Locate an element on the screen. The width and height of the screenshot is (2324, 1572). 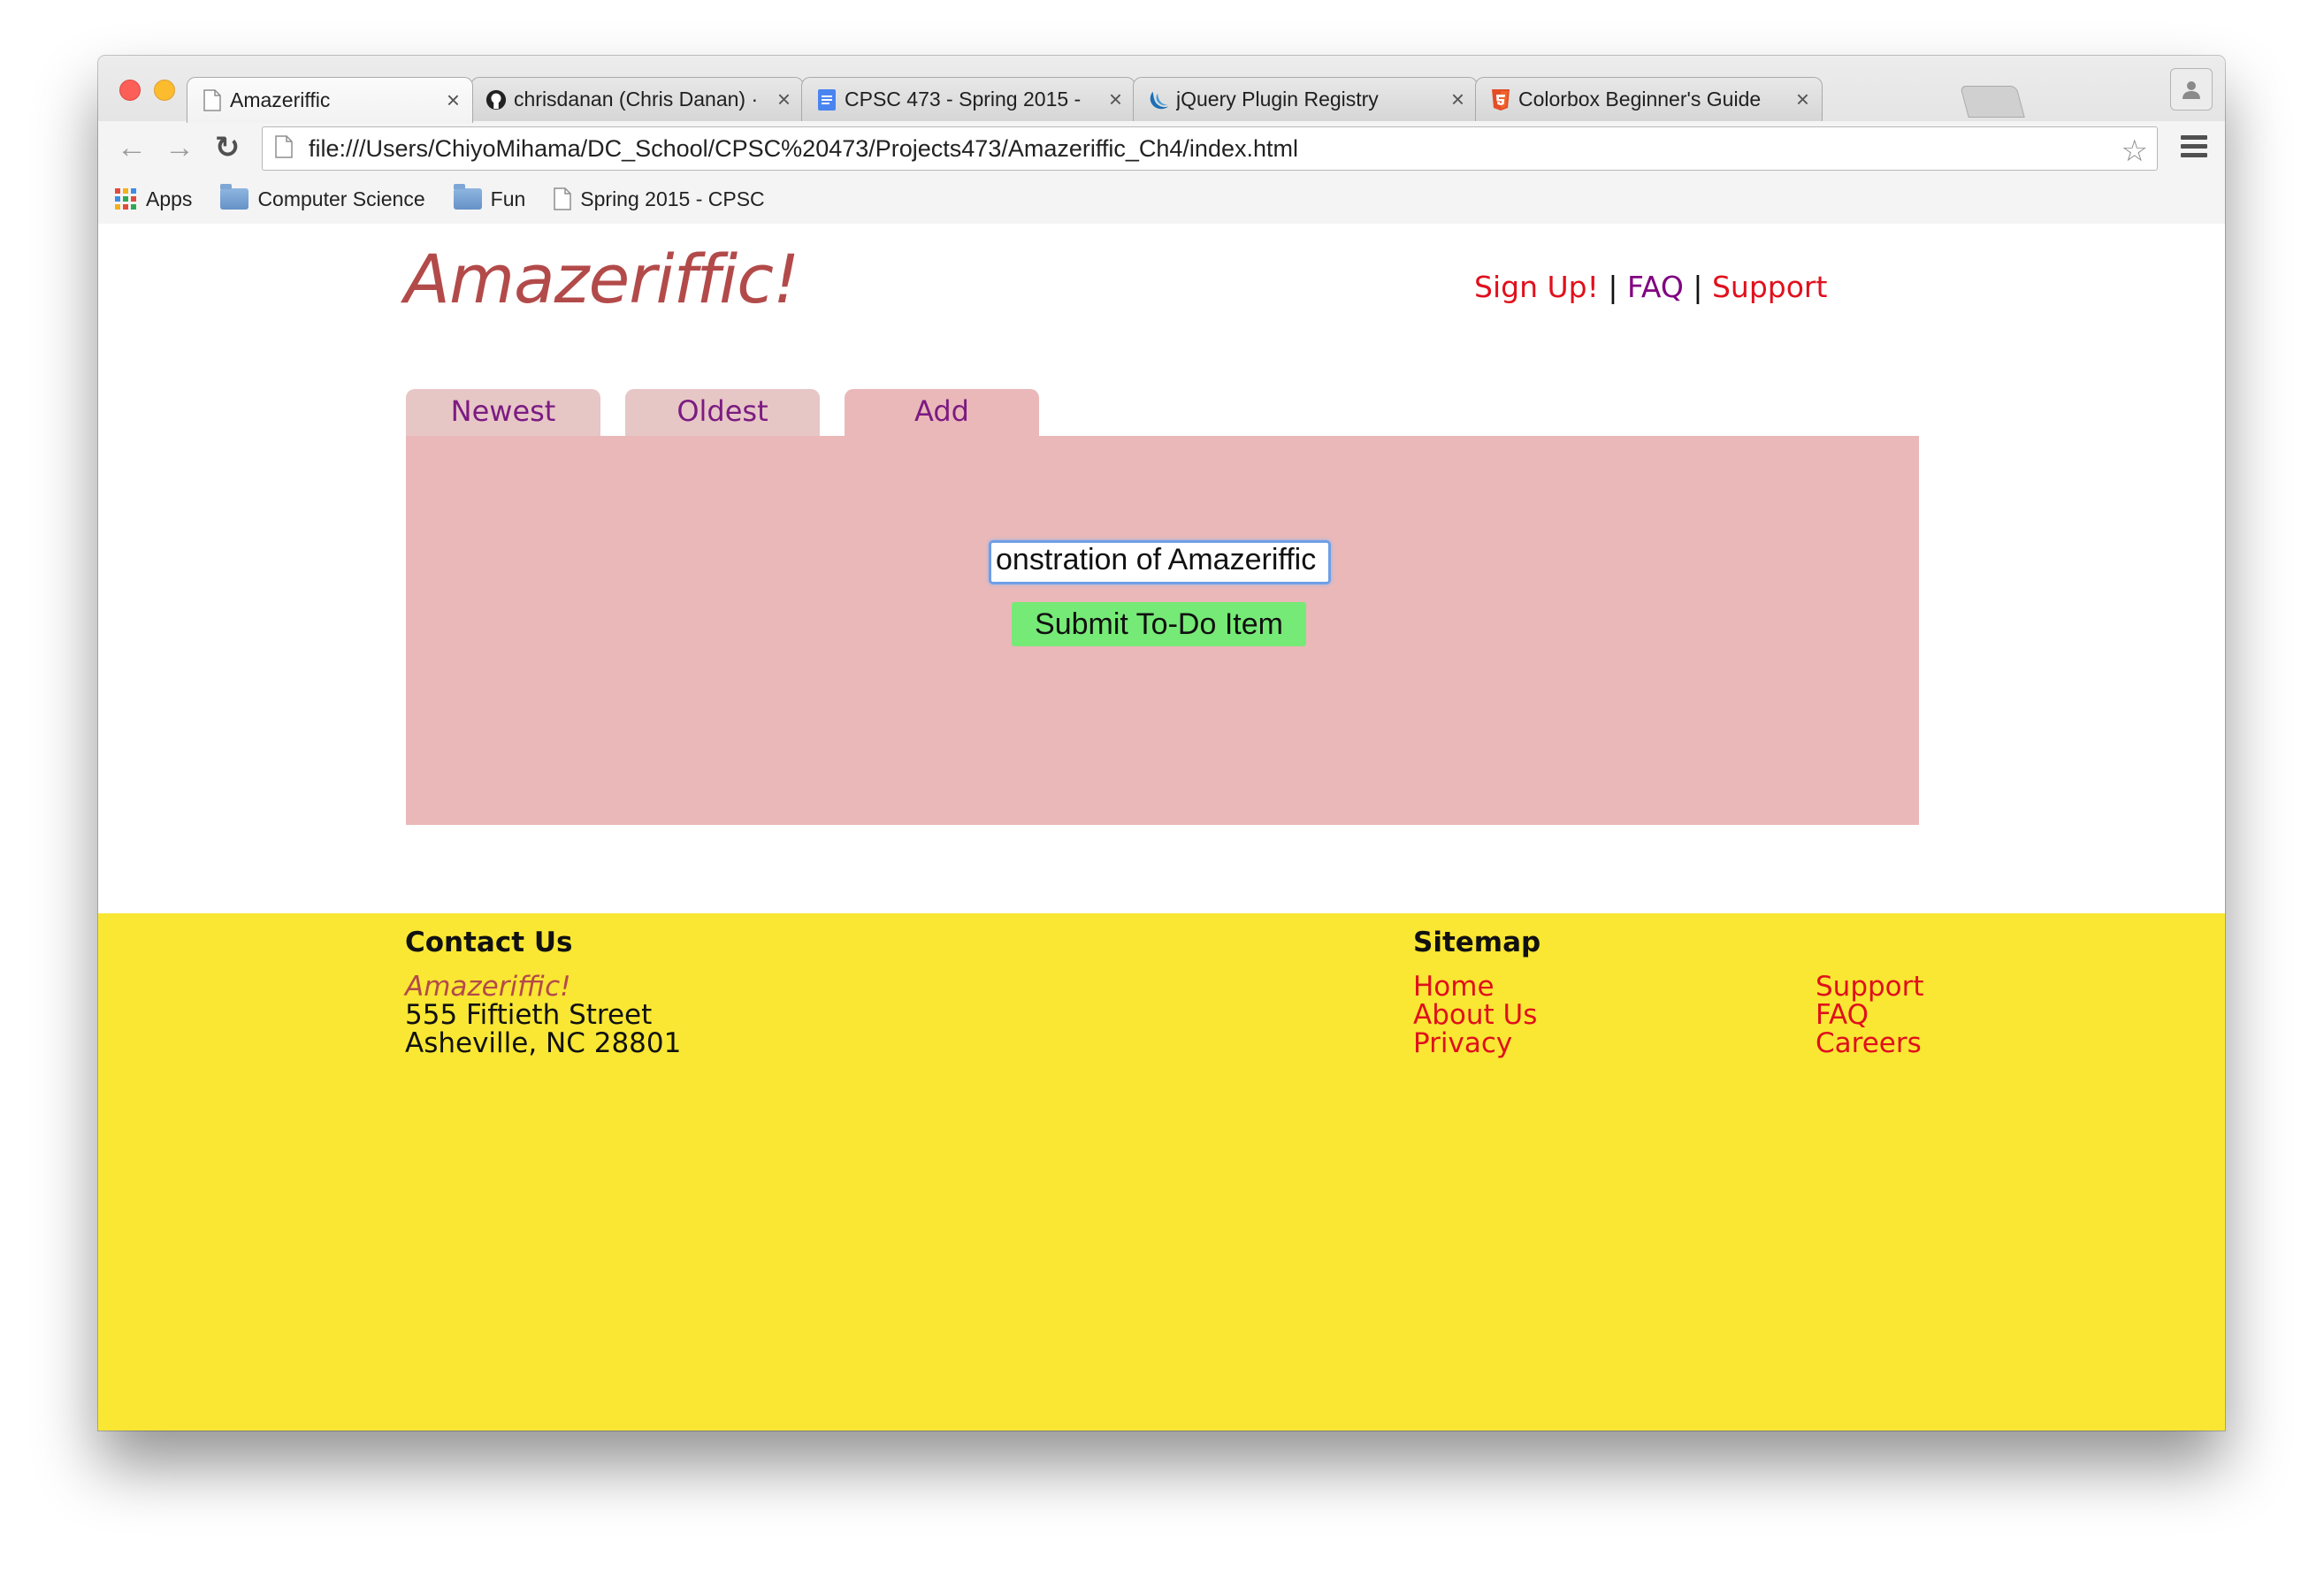
contact-city: Asheville, NC 28801 is located at coordinates (543, 1043).